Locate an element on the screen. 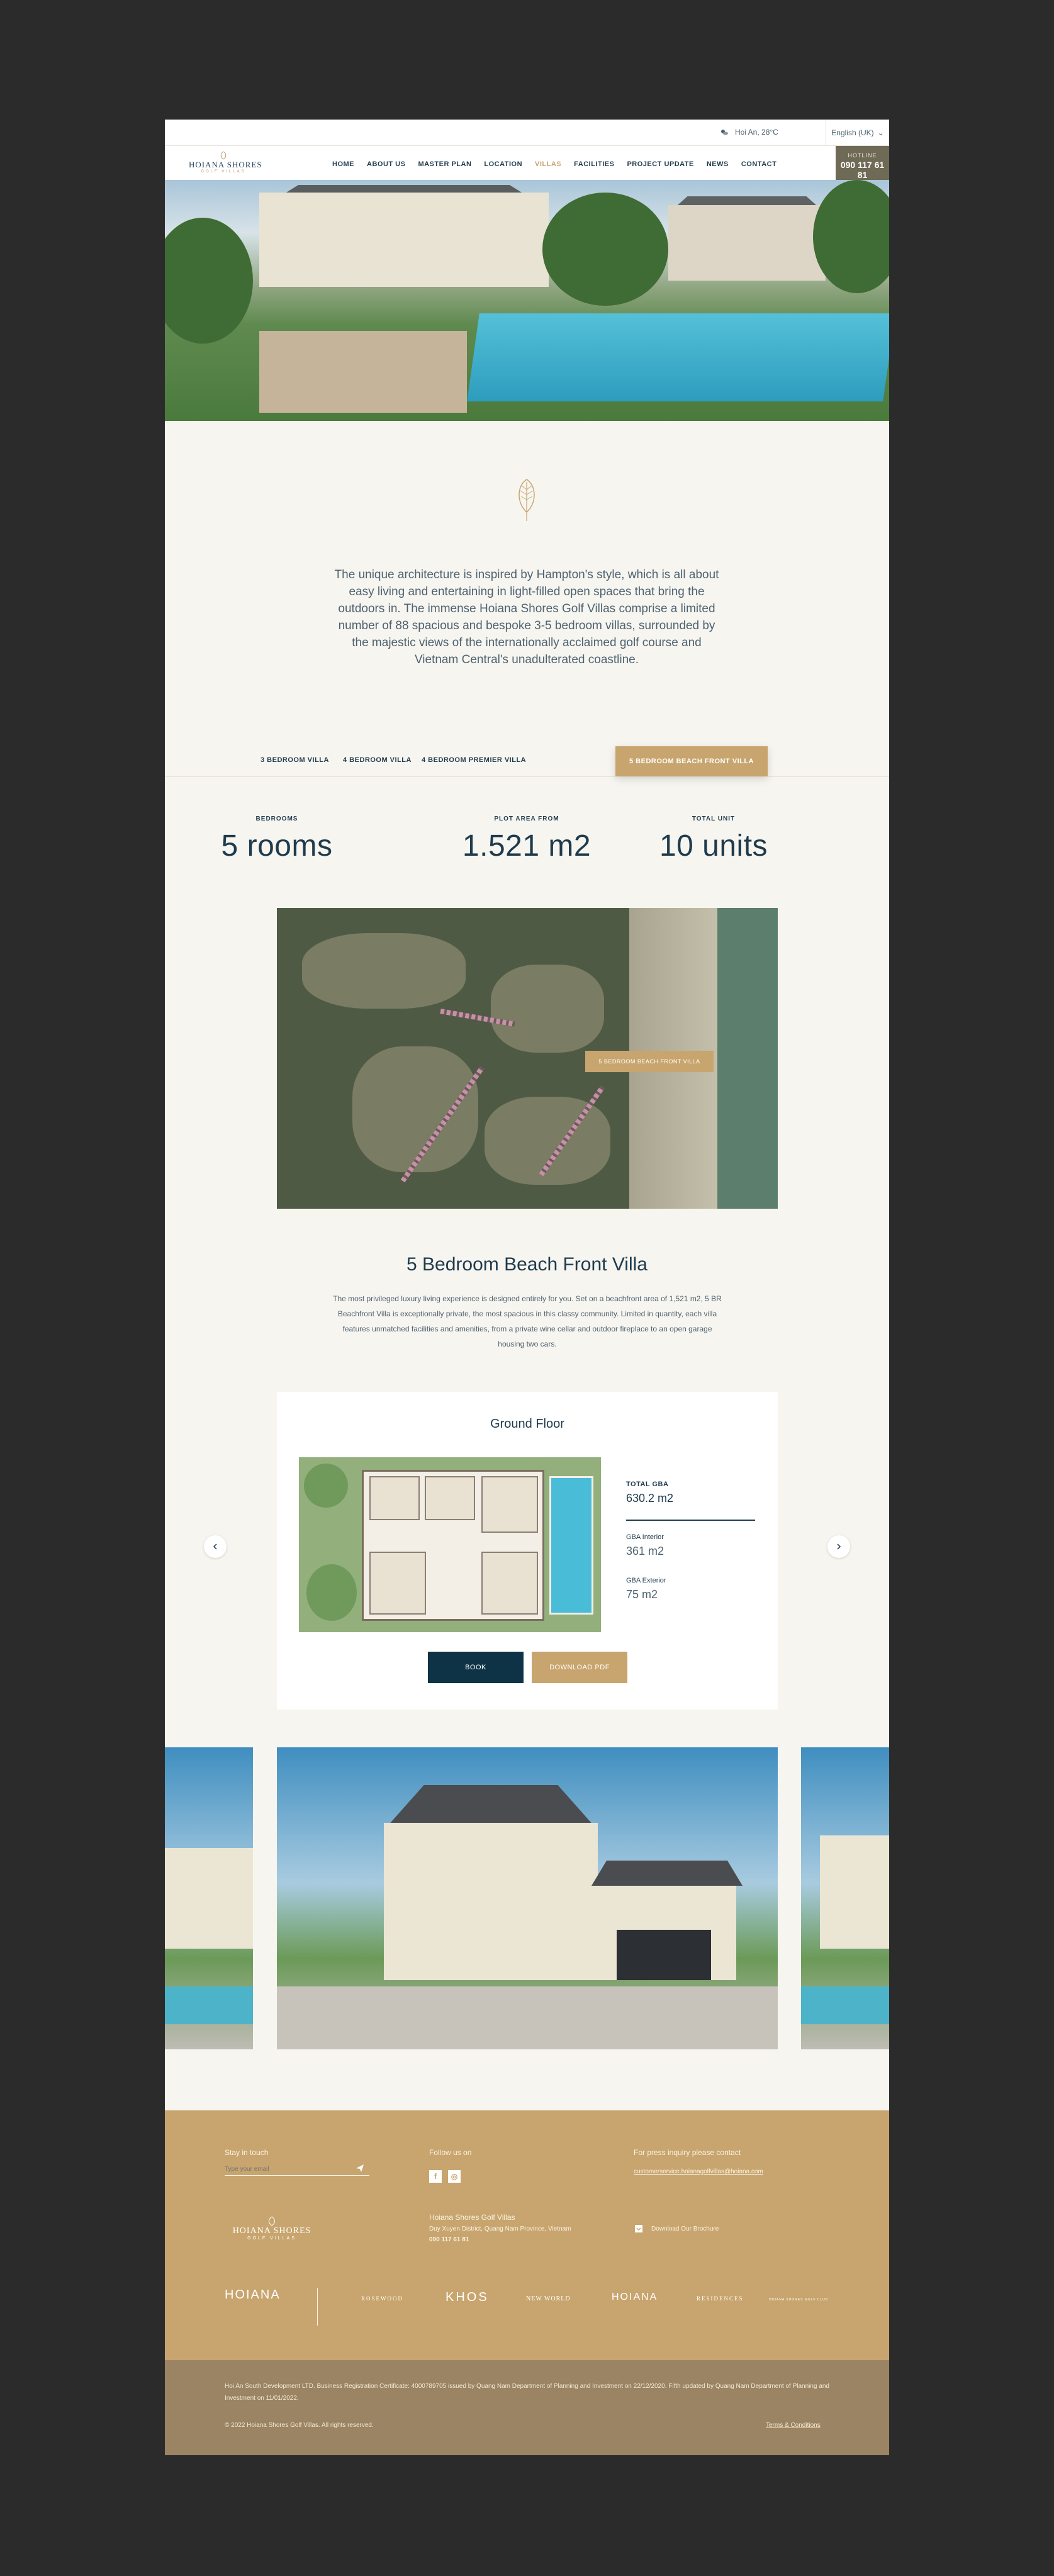 This screenshot has width=1054, height=2576. leaf-icon is located at coordinates (527, 500).